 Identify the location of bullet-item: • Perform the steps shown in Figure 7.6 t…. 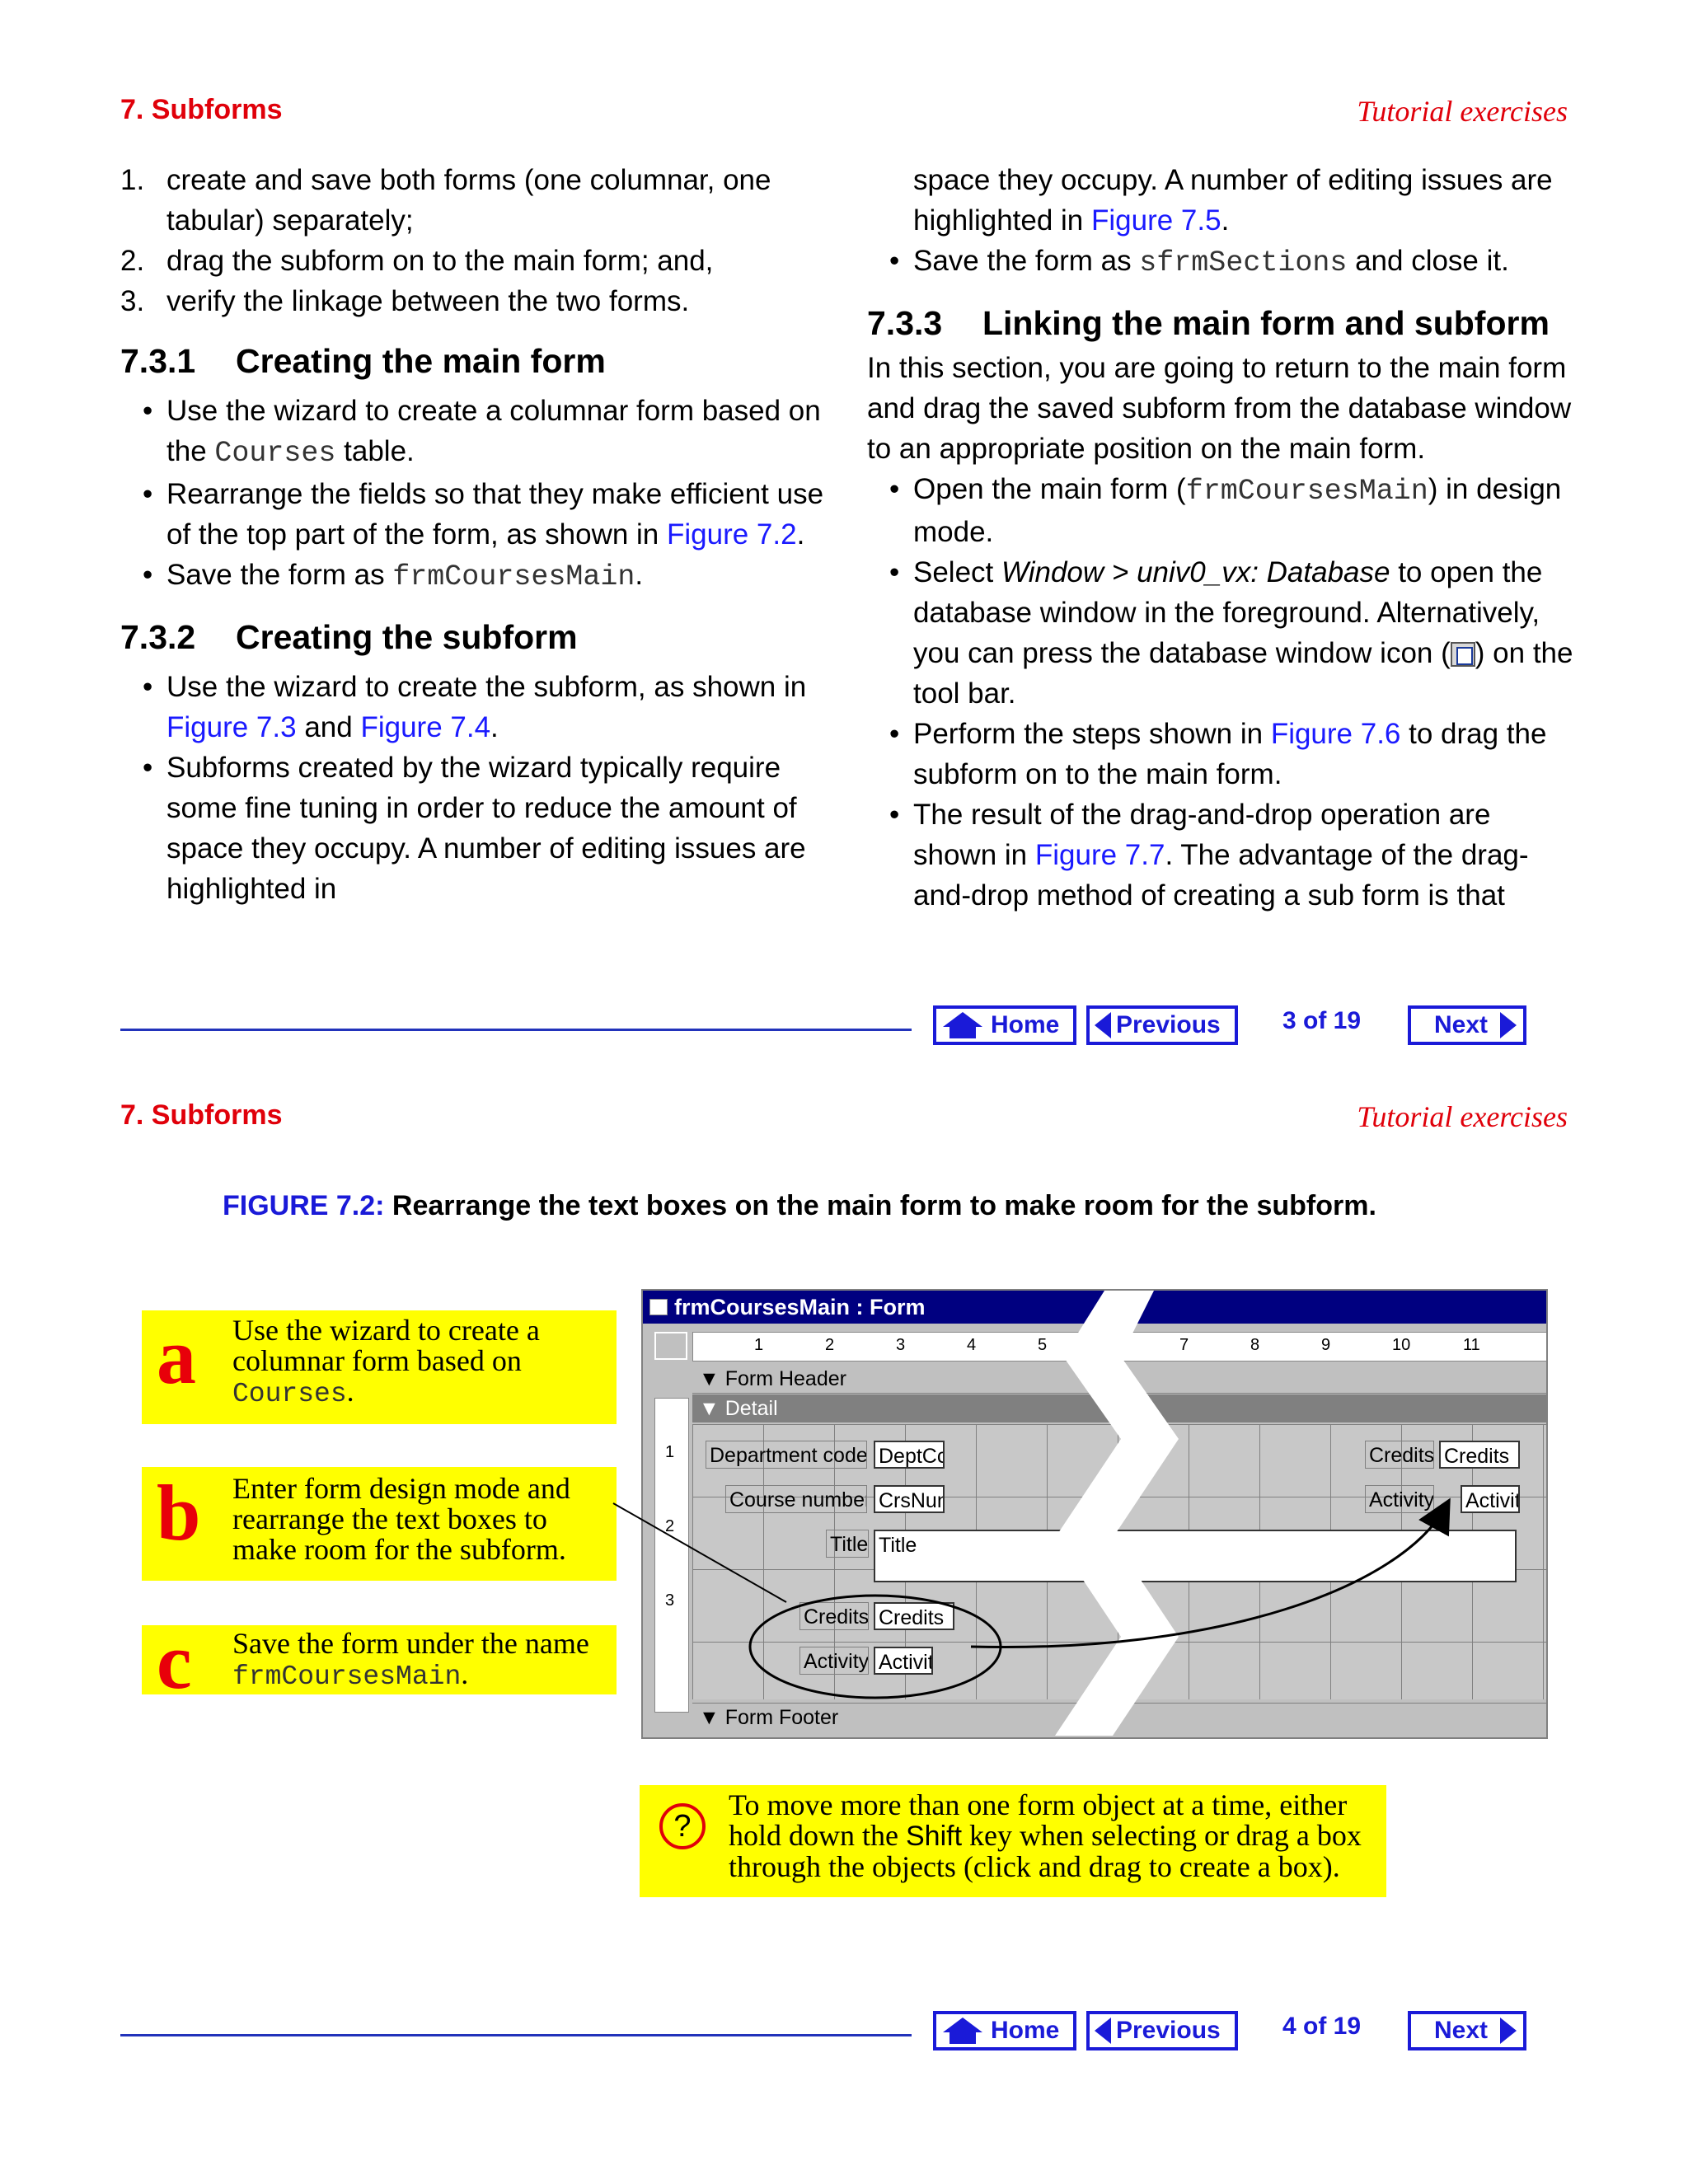
(1218, 754).